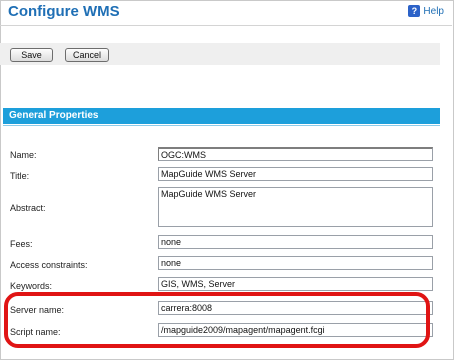 Image resolution: width=454 pixels, height=360 pixels. Describe the element at coordinates (295, 174) in the screenshot. I see `title-field: MapGuide WMS Server` at that location.